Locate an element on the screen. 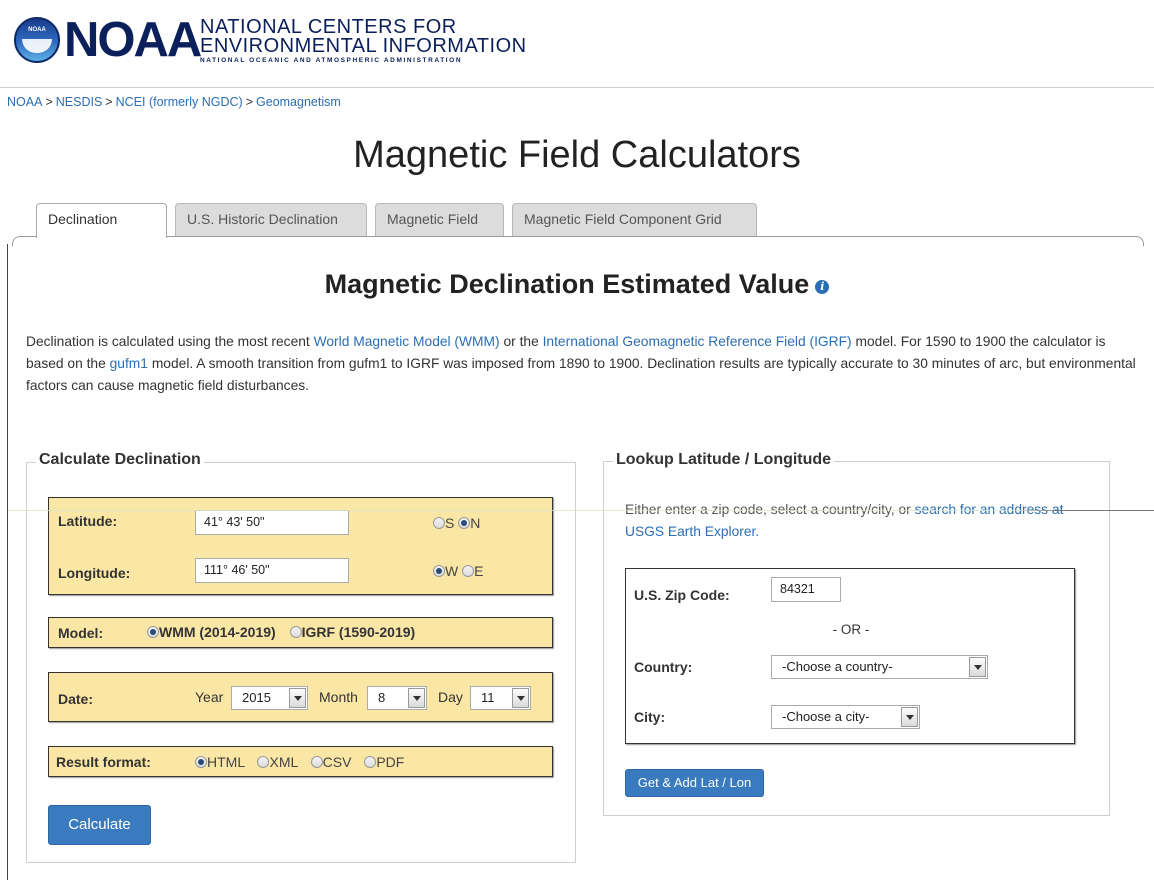  format-csv-radio is located at coordinates (316, 762).